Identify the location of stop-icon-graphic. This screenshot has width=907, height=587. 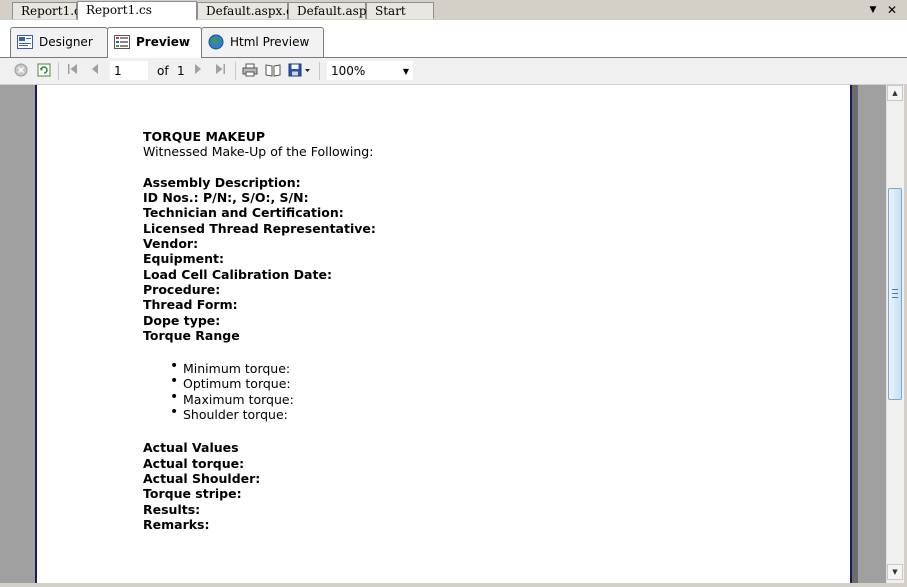
(21, 70).